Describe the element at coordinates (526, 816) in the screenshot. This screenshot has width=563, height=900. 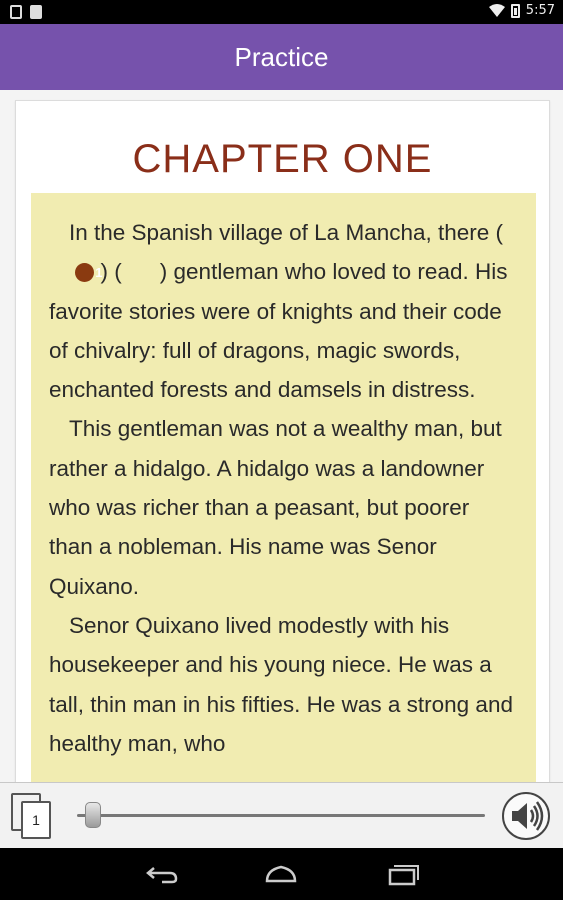
I see `speaker-icon` at that location.